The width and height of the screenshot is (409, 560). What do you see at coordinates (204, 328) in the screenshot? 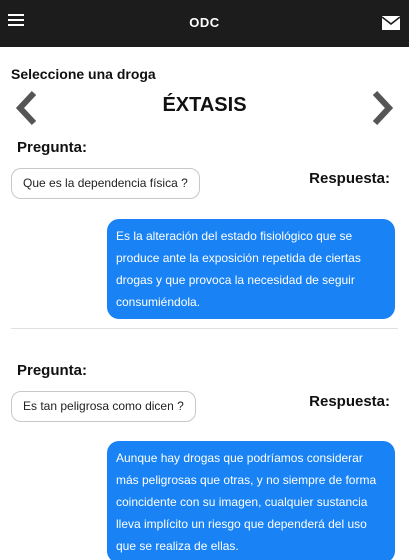
I see `divider` at bounding box center [204, 328].